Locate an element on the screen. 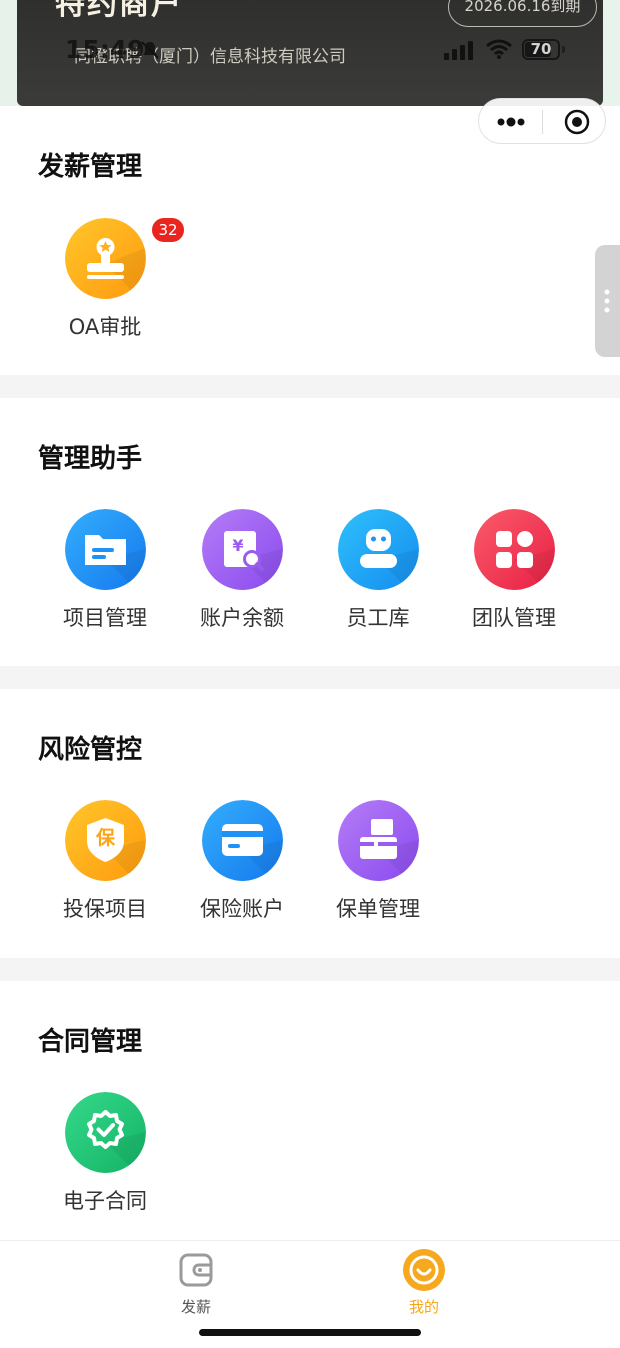  signal-icon is located at coordinates (458, 50).